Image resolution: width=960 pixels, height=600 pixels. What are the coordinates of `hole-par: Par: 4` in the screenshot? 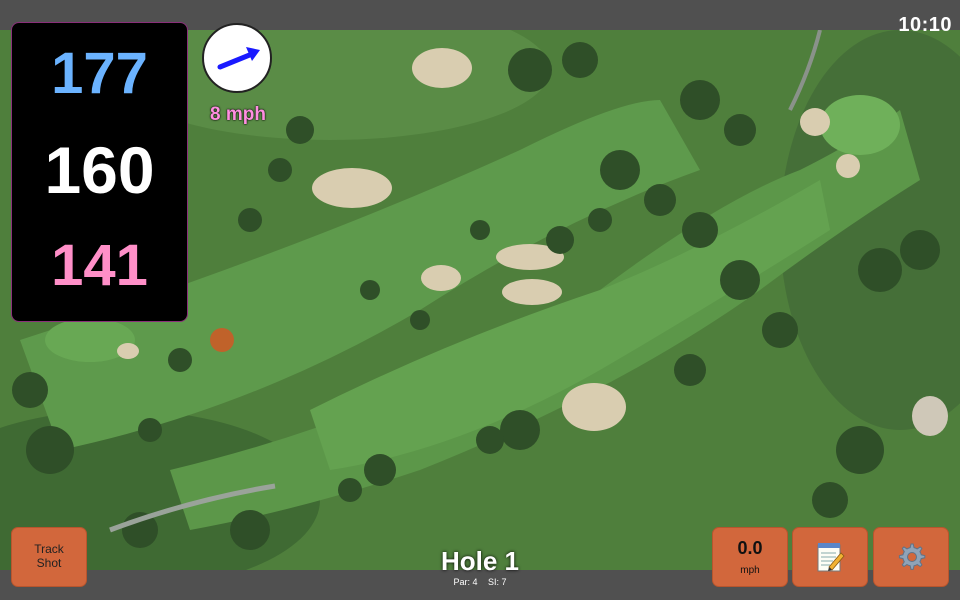 It's located at (465, 582).